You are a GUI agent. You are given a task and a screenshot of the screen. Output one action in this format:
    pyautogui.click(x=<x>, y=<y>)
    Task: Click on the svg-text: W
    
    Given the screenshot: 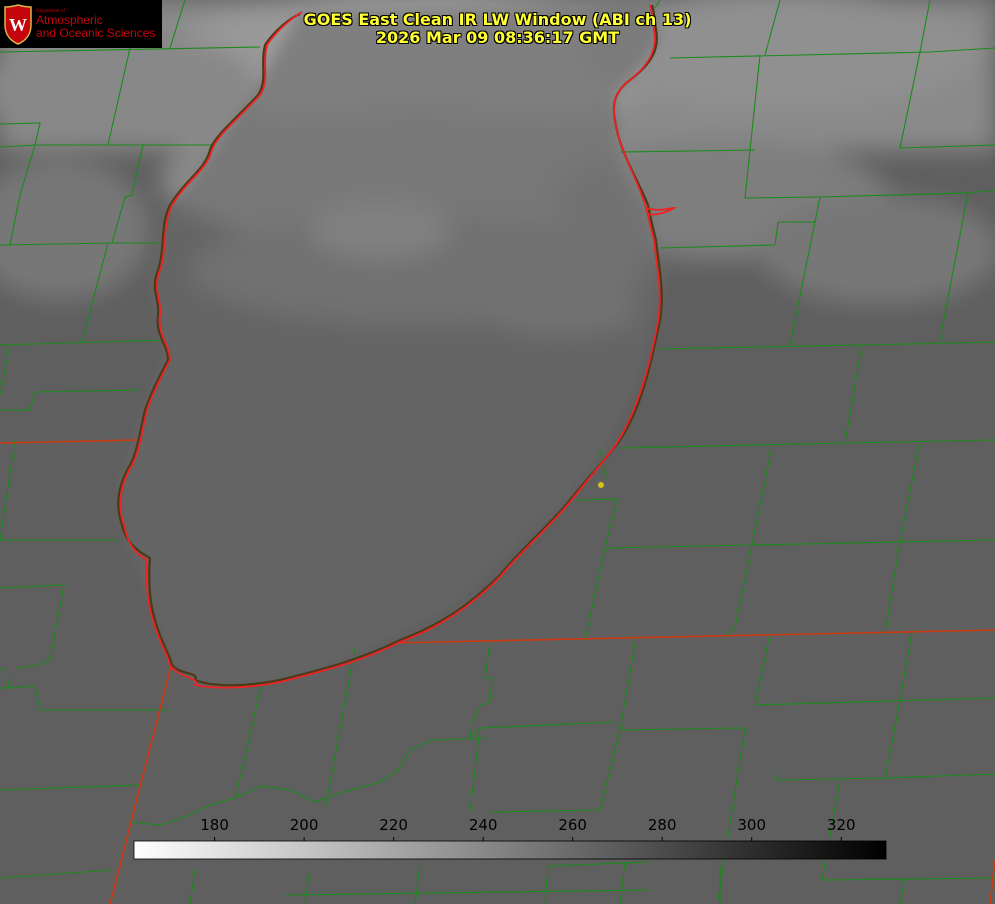 What is the action you would take?
    pyautogui.click(x=18, y=25)
    